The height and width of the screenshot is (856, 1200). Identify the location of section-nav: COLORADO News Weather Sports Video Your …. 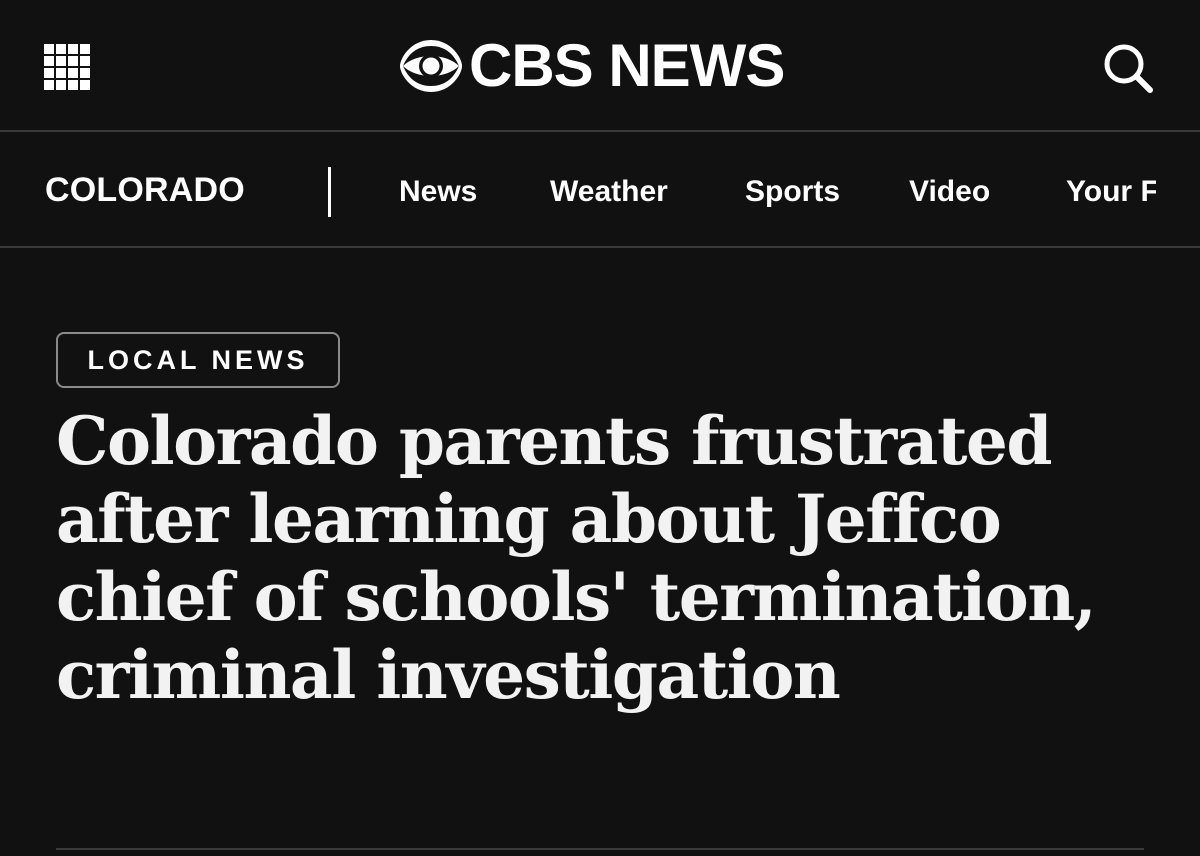
(600, 190).